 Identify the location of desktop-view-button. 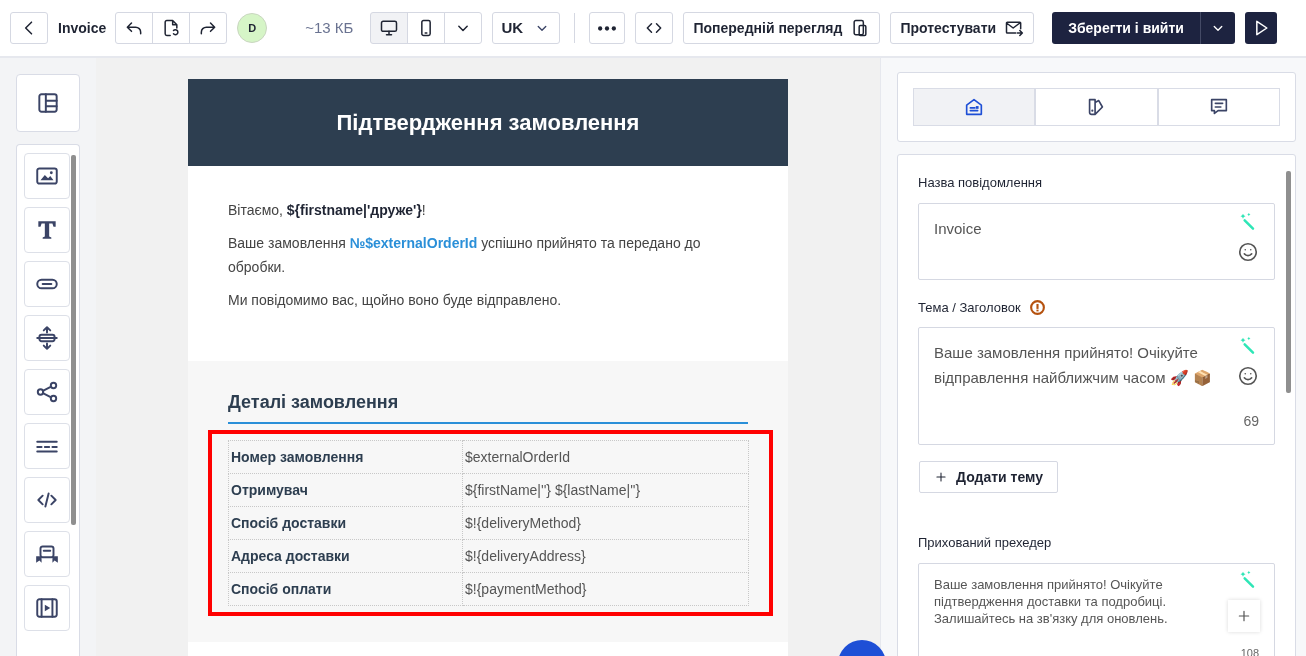
(389, 28).